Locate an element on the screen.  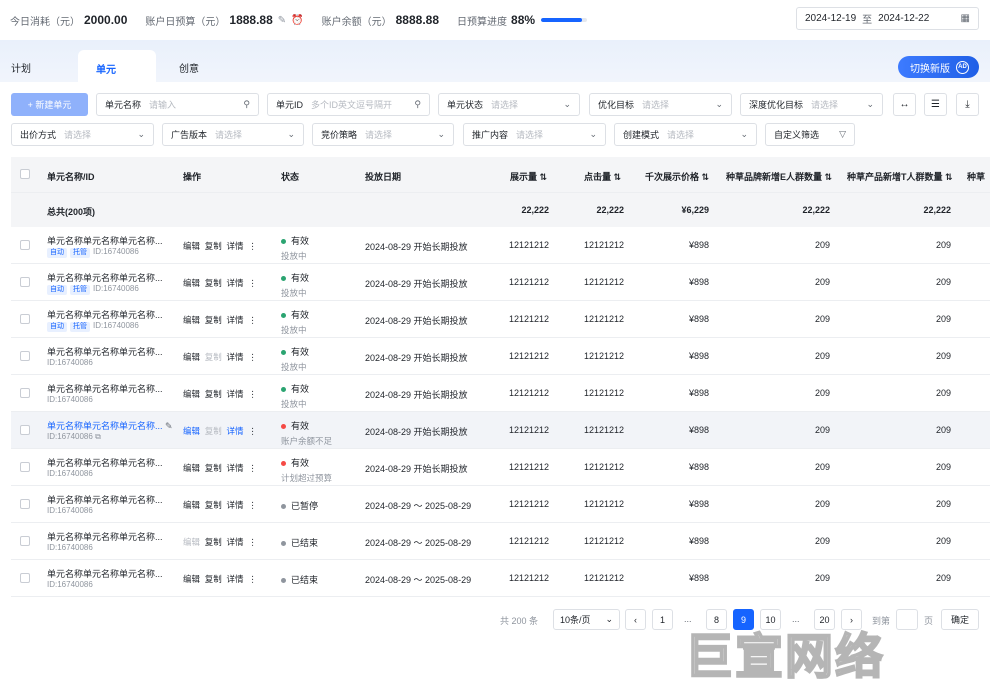
select-all-checkbox is located at coordinates (25, 174).